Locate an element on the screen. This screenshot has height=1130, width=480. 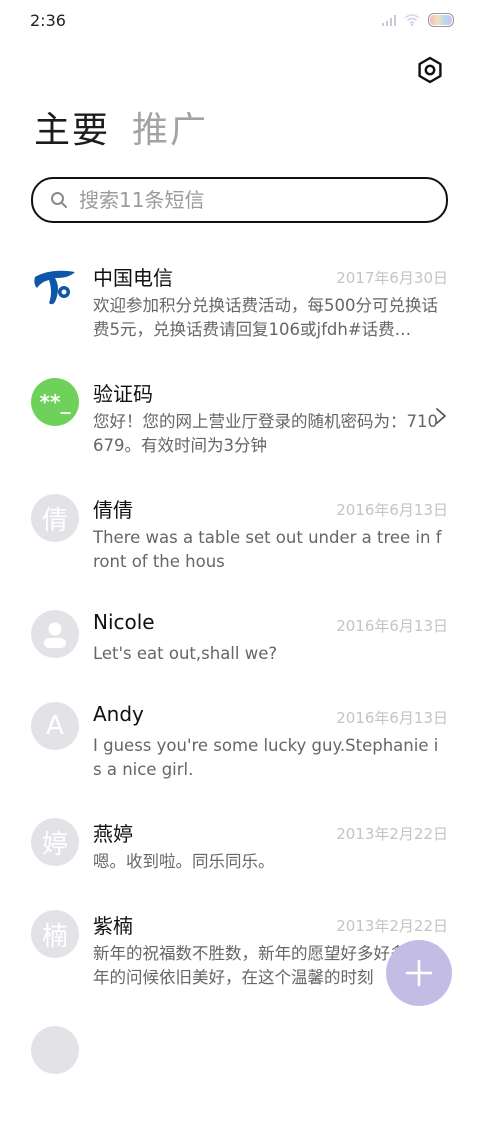
conversation-item: 婷 燕婷 2013年2月22日 嗯。收到啦。同乐同乐。 is located at coordinates (240, 852).